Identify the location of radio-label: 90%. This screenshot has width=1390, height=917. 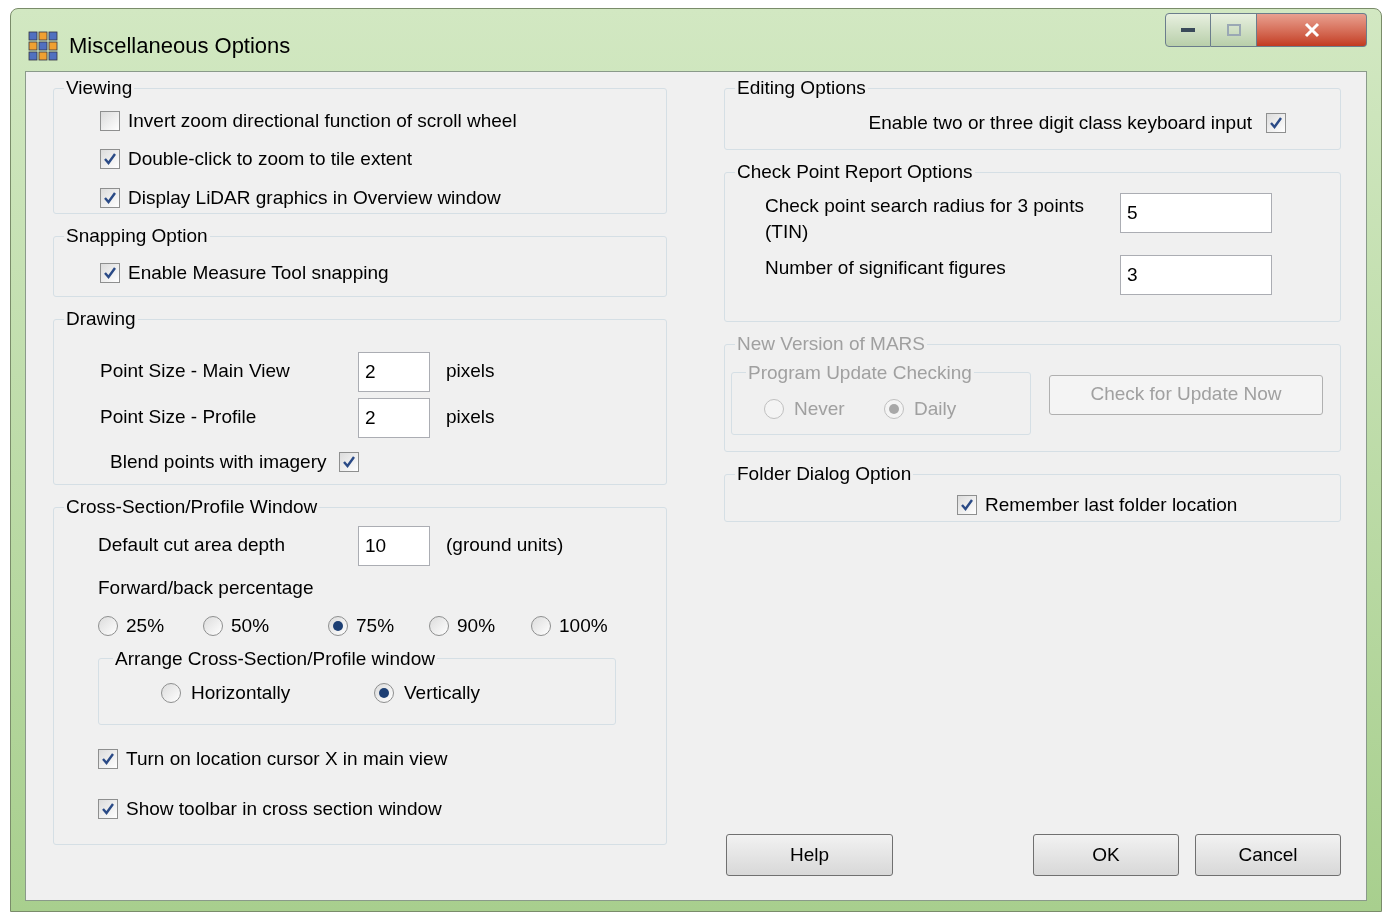
(476, 626).